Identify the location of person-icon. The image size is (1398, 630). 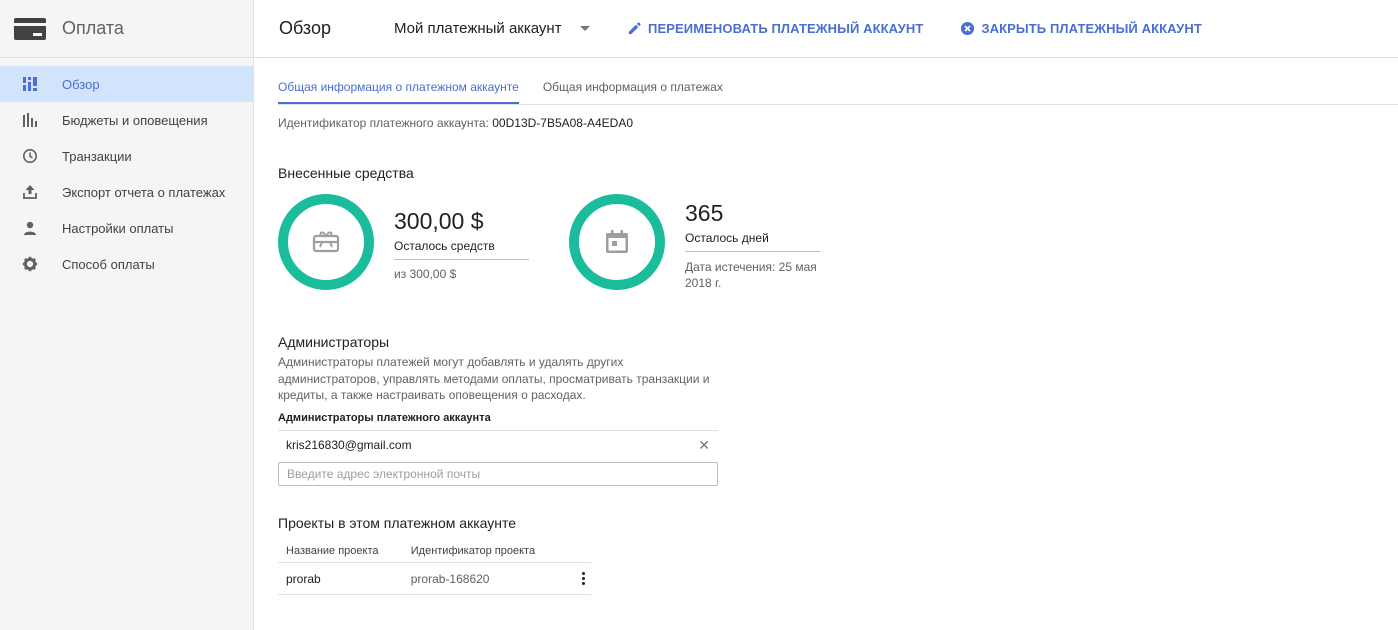
(30, 228).